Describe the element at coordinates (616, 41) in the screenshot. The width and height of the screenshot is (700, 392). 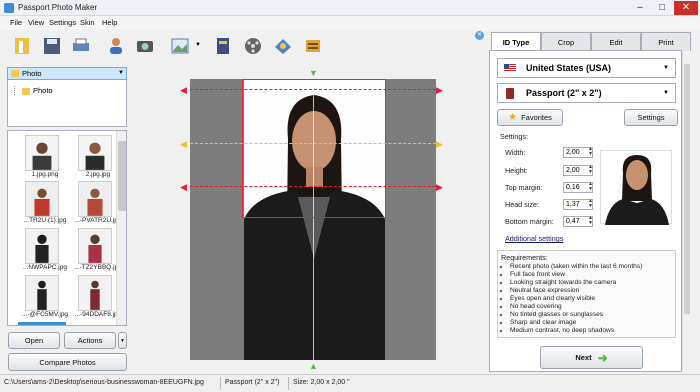
I see `tab-edit: Edit` at that location.